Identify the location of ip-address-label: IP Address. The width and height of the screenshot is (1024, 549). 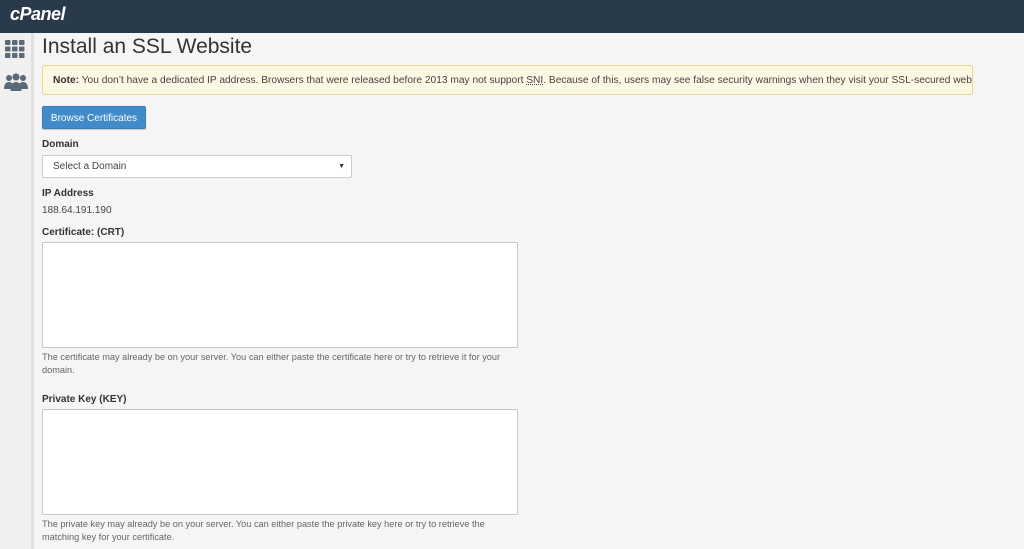
(68, 193).